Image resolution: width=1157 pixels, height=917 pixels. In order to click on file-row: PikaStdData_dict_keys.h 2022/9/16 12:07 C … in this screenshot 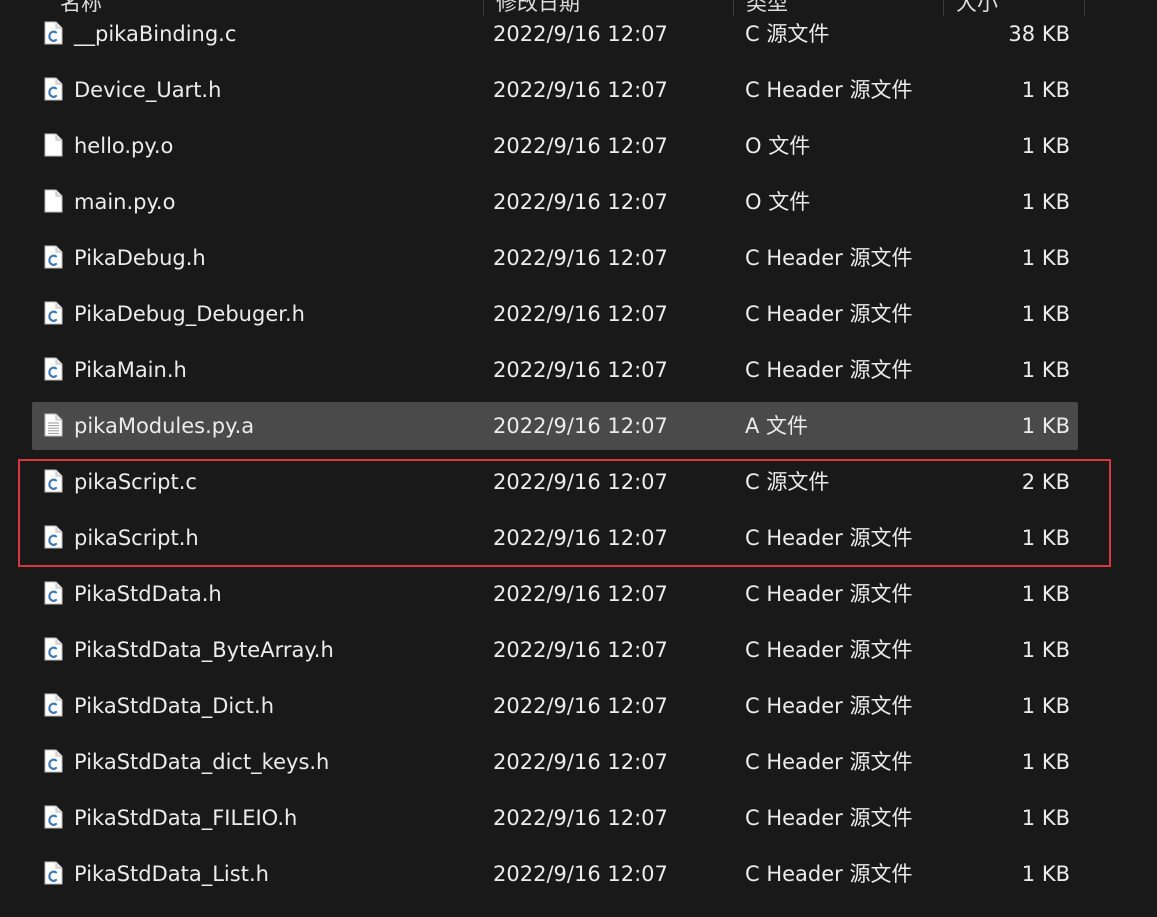, I will do `click(555, 762)`.